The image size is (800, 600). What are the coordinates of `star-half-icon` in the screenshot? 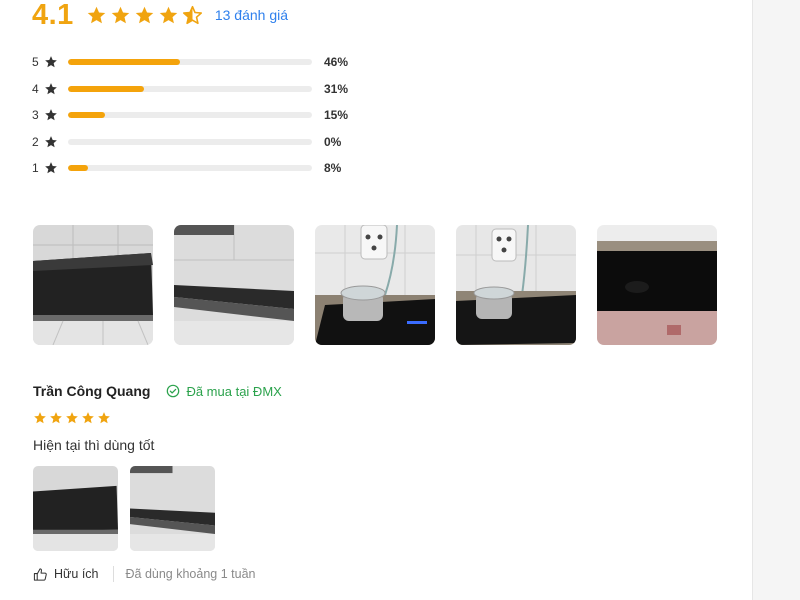 It's located at (192, 14).